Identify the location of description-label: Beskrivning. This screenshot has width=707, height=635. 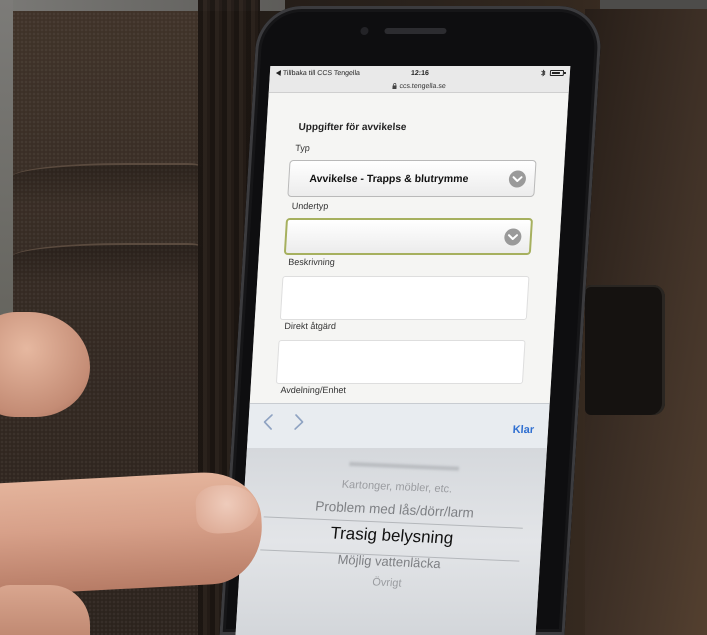
(312, 262).